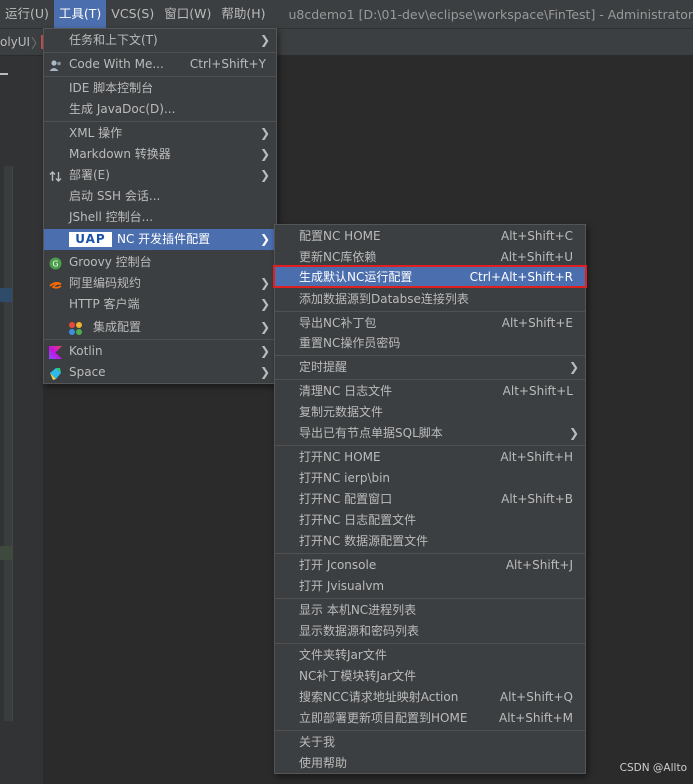 Image resolution: width=693 pixels, height=784 pixels. Describe the element at coordinates (430, 586) in the screenshot. I see `menu-item-open-jvisualvm: 打开 Jvisualvm` at that location.